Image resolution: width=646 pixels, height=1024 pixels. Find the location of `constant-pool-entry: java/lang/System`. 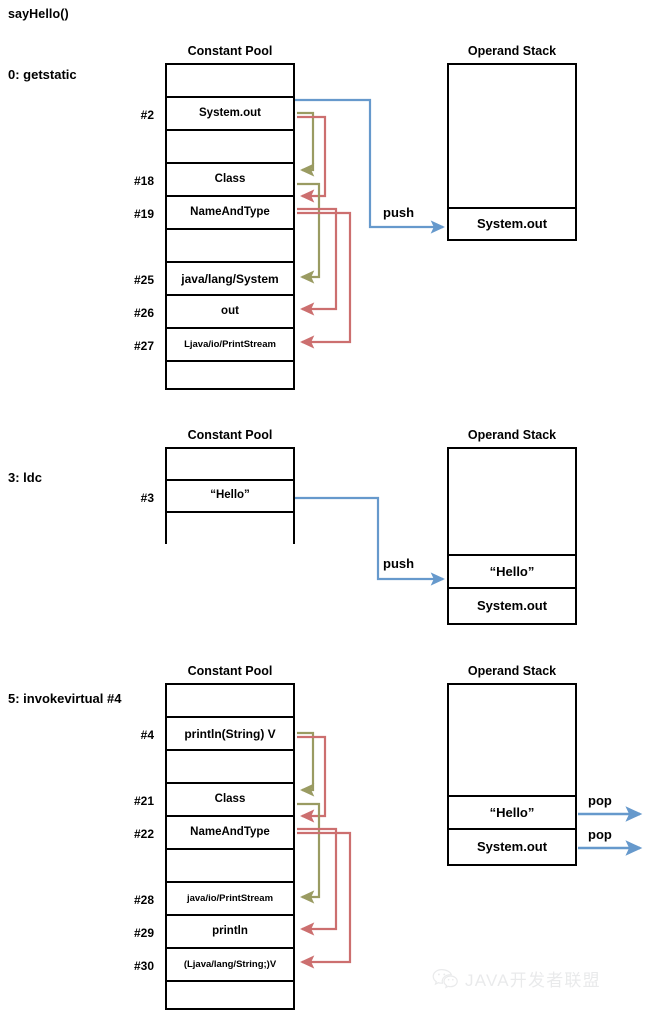

constant-pool-entry: java/lang/System is located at coordinates (230, 279).